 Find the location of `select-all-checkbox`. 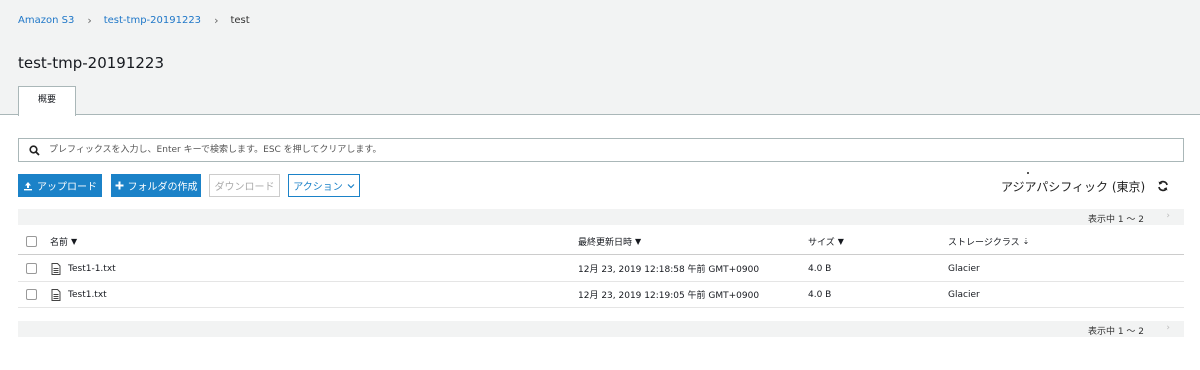

select-all-checkbox is located at coordinates (31, 241).